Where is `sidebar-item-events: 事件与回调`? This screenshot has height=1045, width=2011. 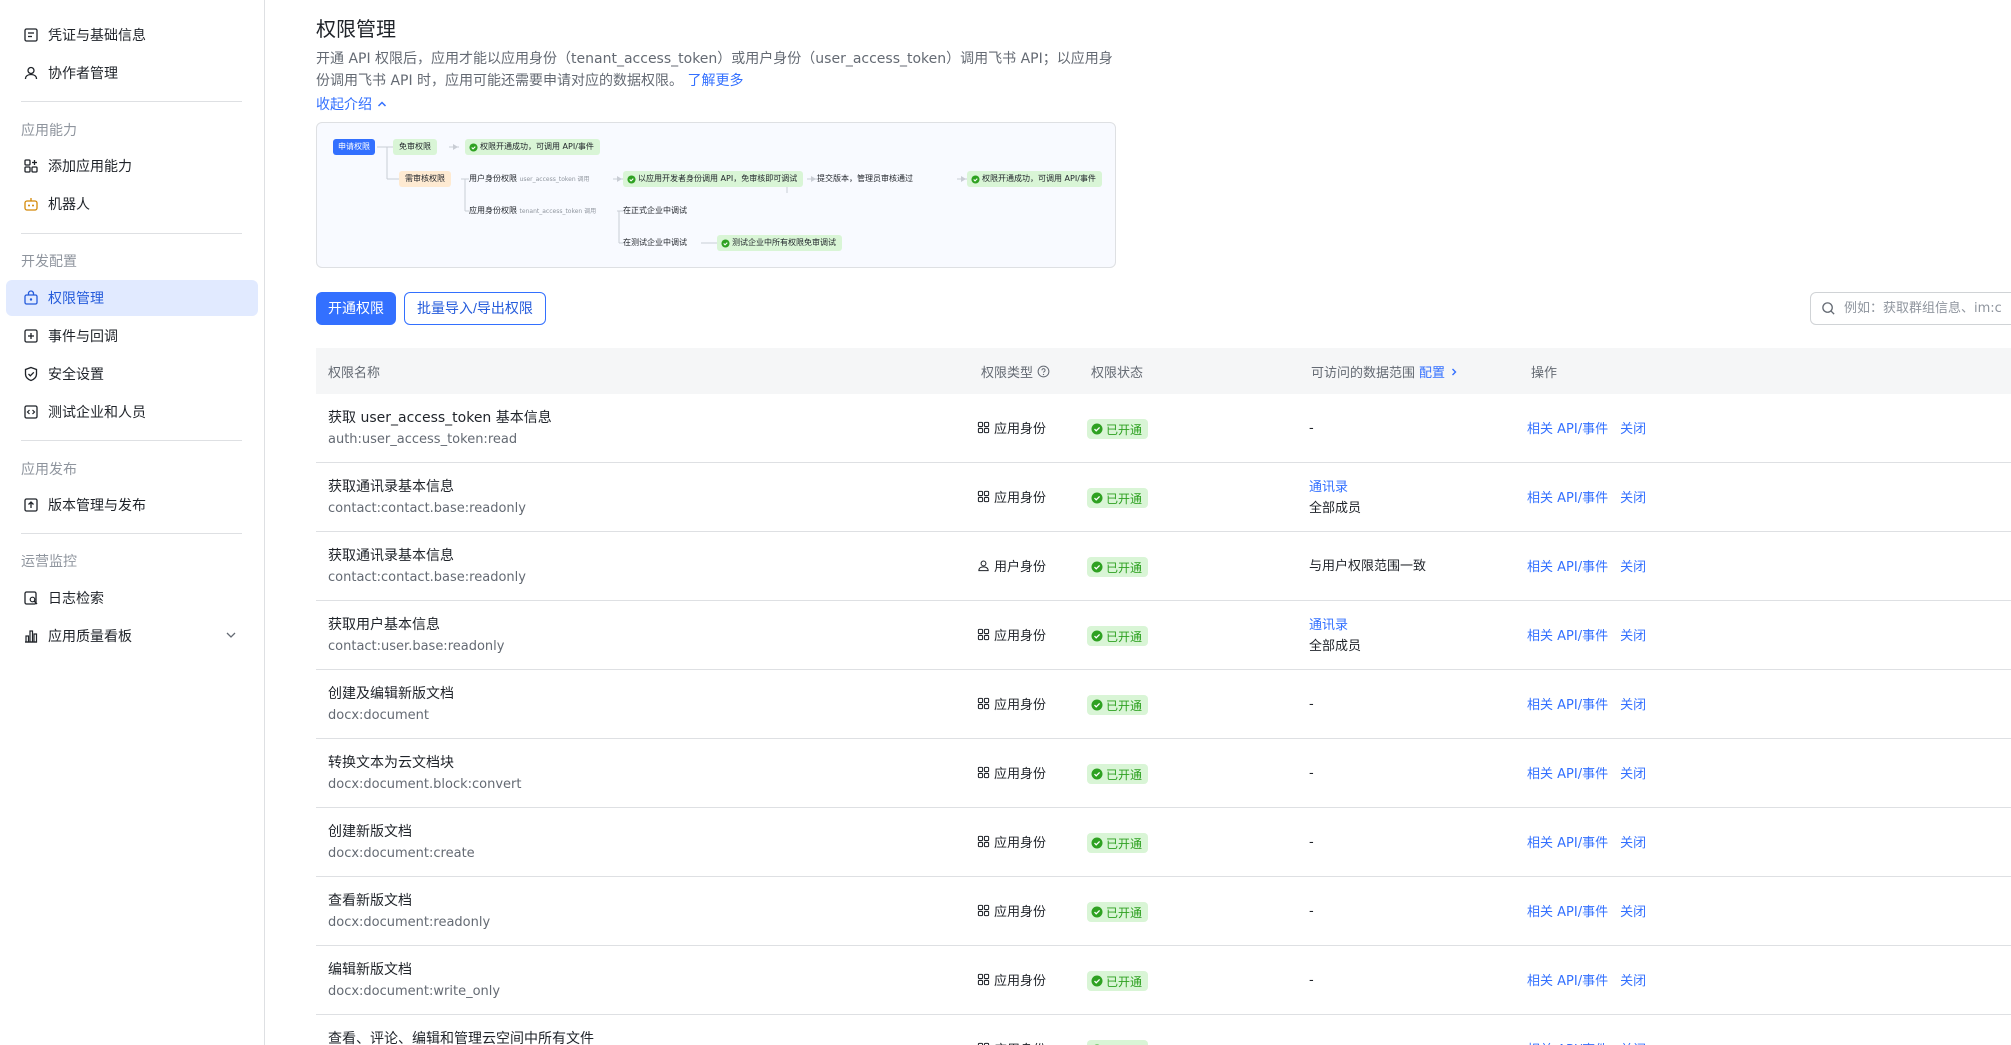
sidebar-item-events: 事件与回调 is located at coordinates (132, 336).